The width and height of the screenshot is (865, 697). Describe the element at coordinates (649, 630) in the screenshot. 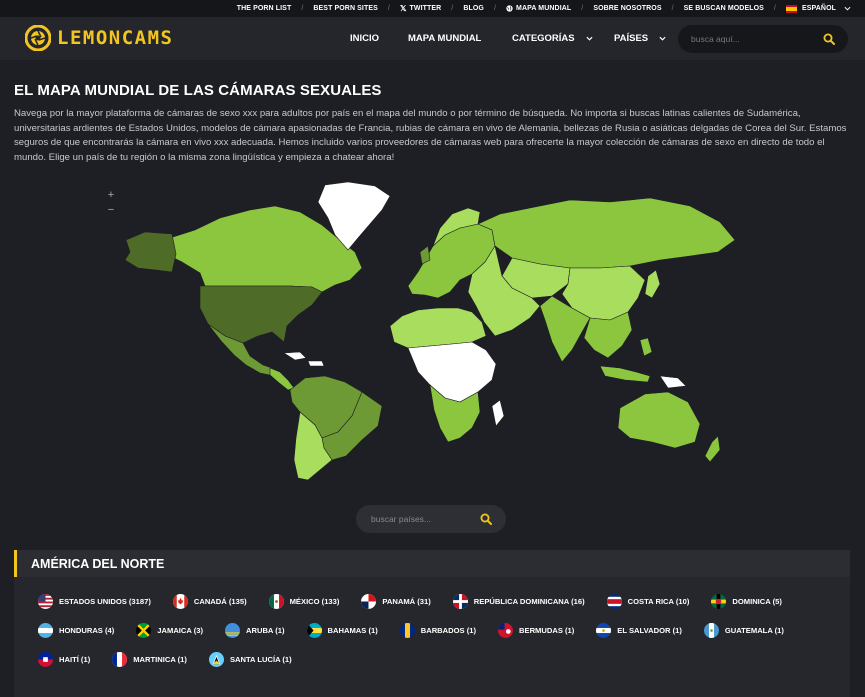

I see `country-label: EL SALVADOR (1)` at that location.